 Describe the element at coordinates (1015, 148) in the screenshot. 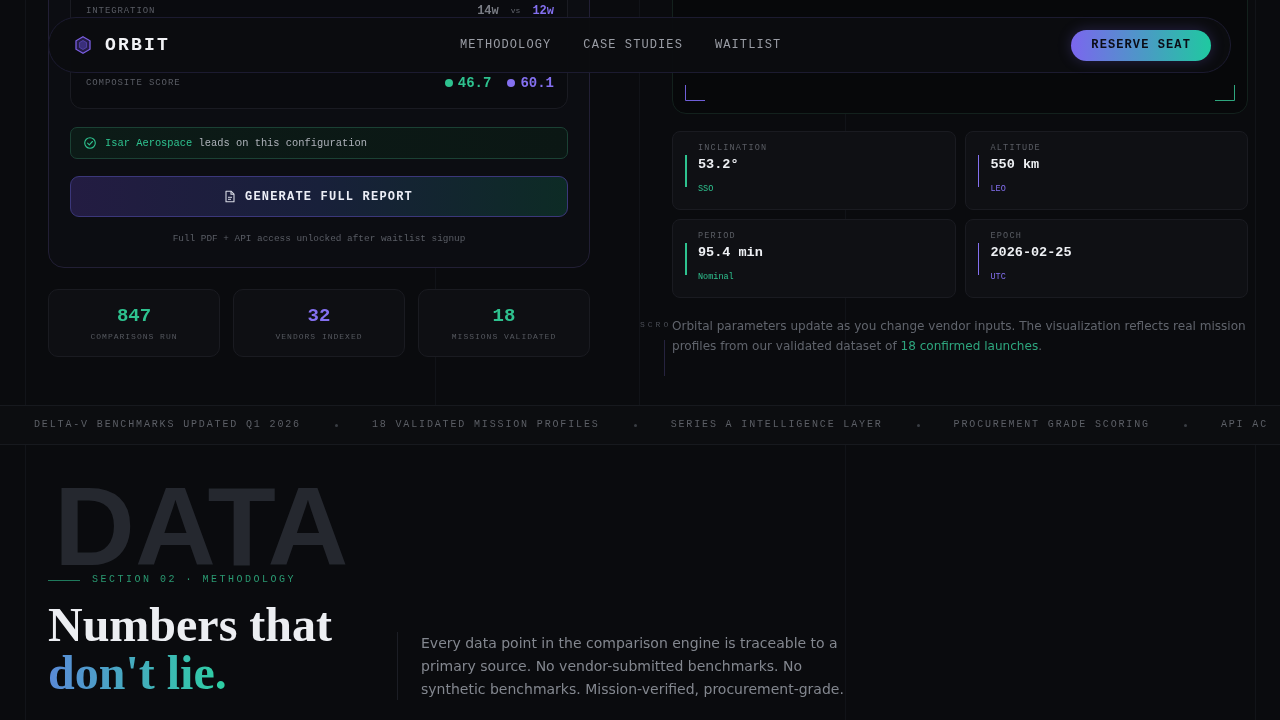

I see `parameter-label: ALTITUDE` at that location.